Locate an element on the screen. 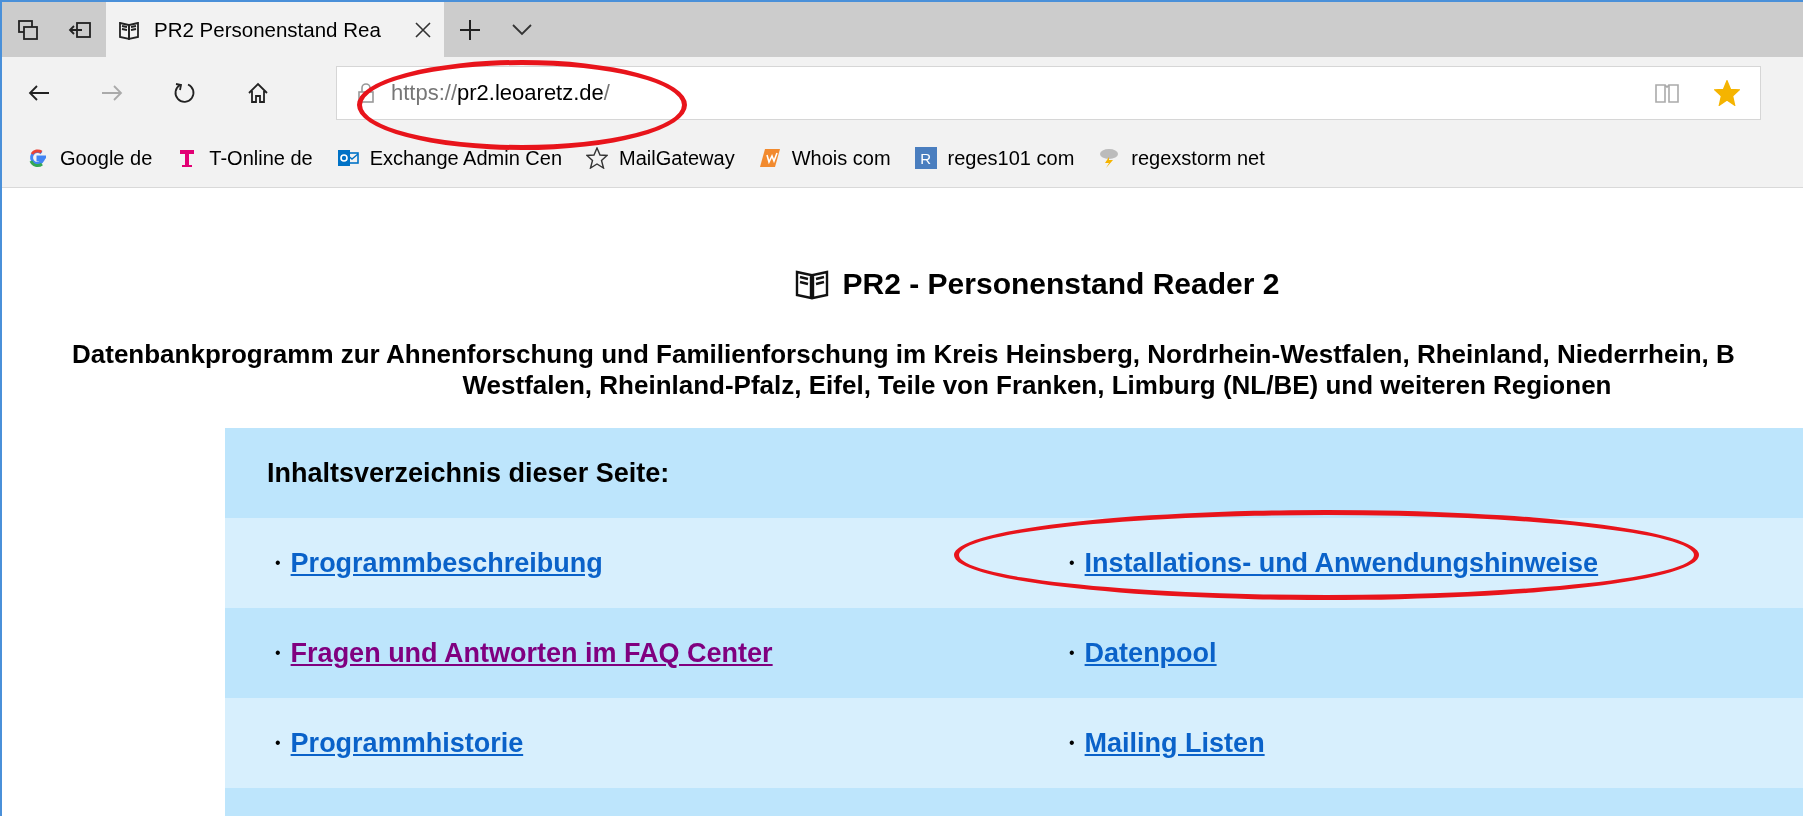 The height and width of the screenshot is (816, 1803). whois-icon is located at coordinates (769, 158).